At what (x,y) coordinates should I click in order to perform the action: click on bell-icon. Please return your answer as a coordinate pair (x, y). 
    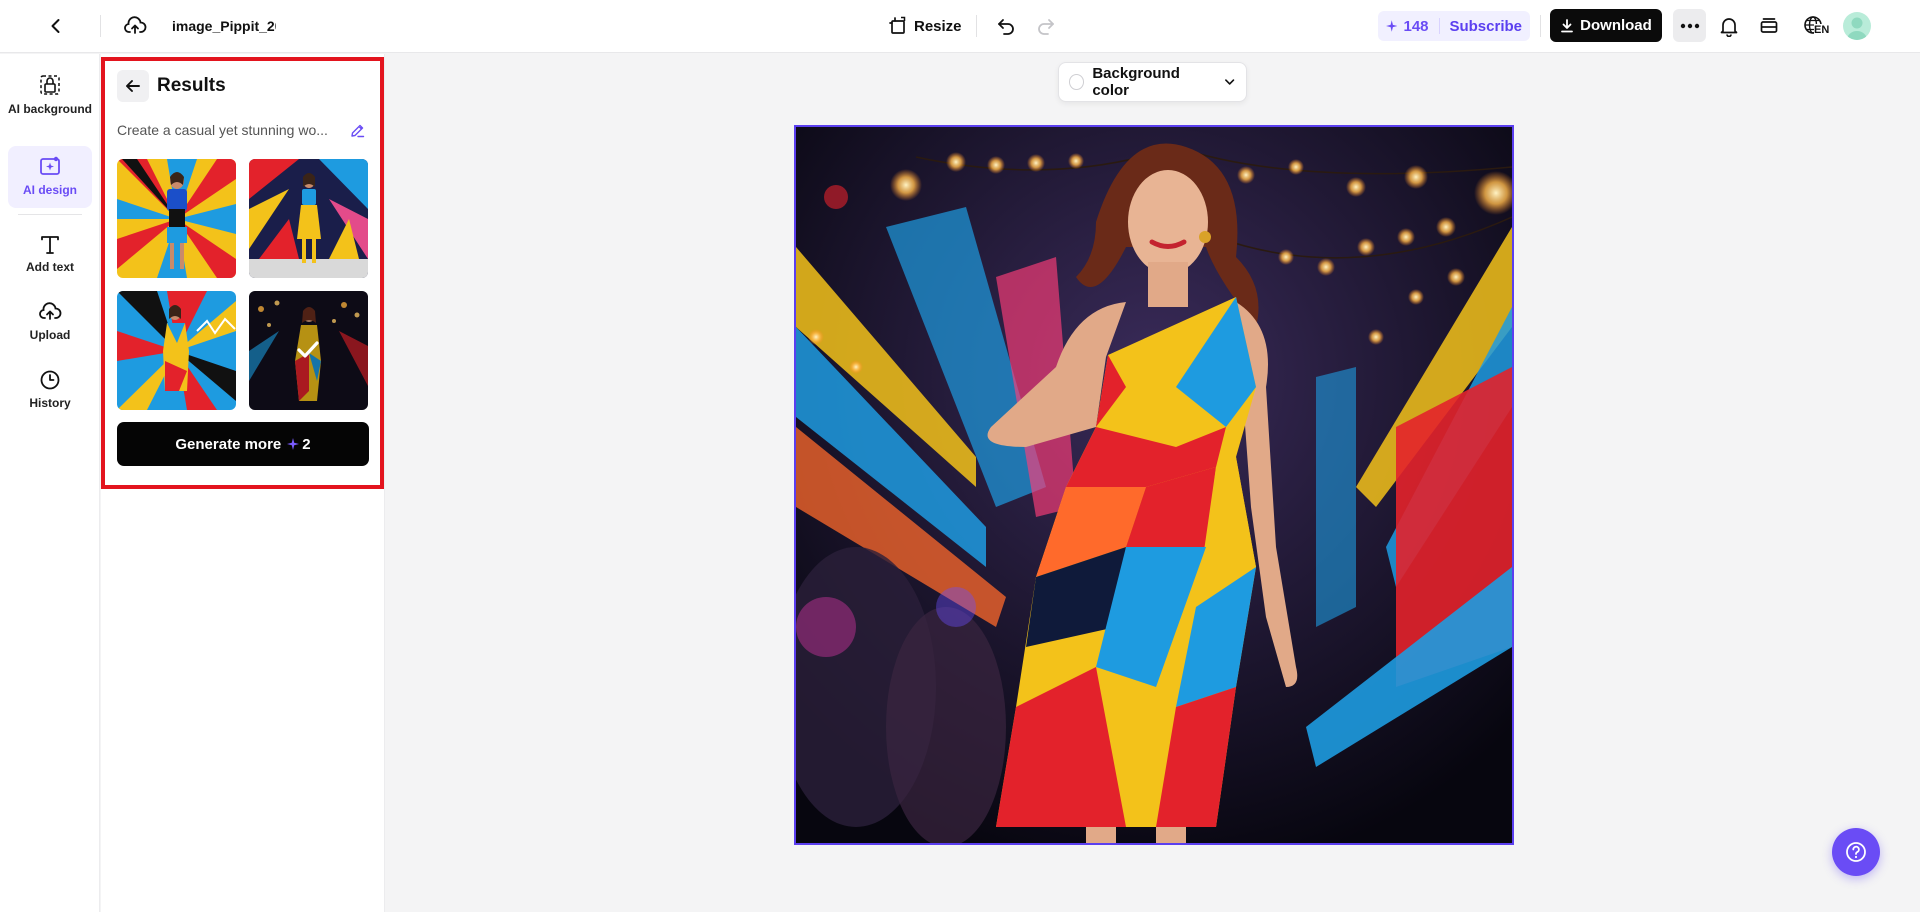
    Looking at the image, I should click on (1729, 27).